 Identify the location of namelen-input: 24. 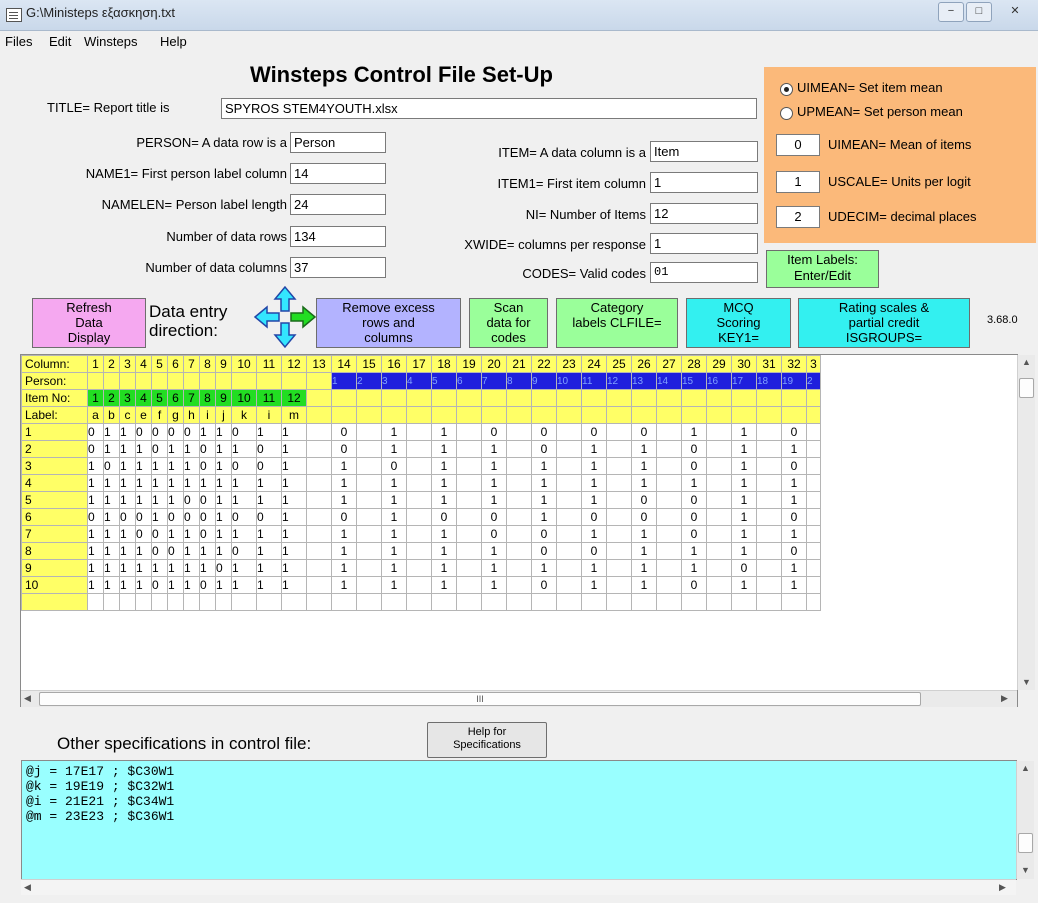
(338, 204).